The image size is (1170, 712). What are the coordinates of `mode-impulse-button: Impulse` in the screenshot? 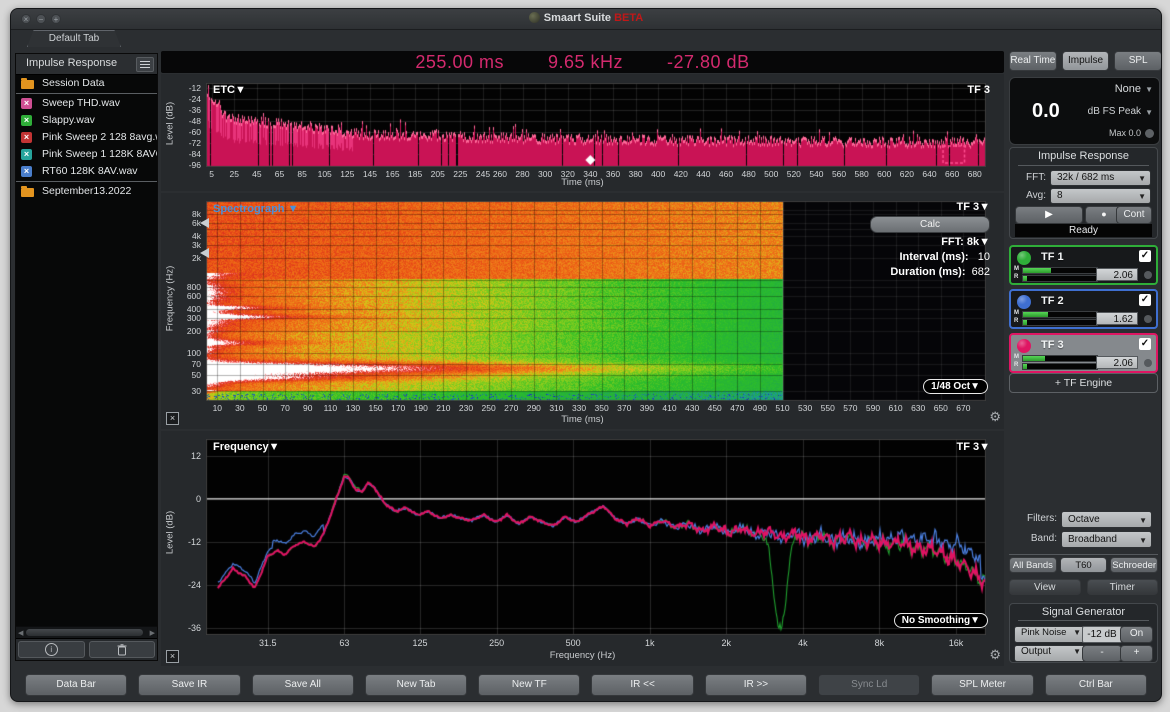 It's located at (1085, 61).